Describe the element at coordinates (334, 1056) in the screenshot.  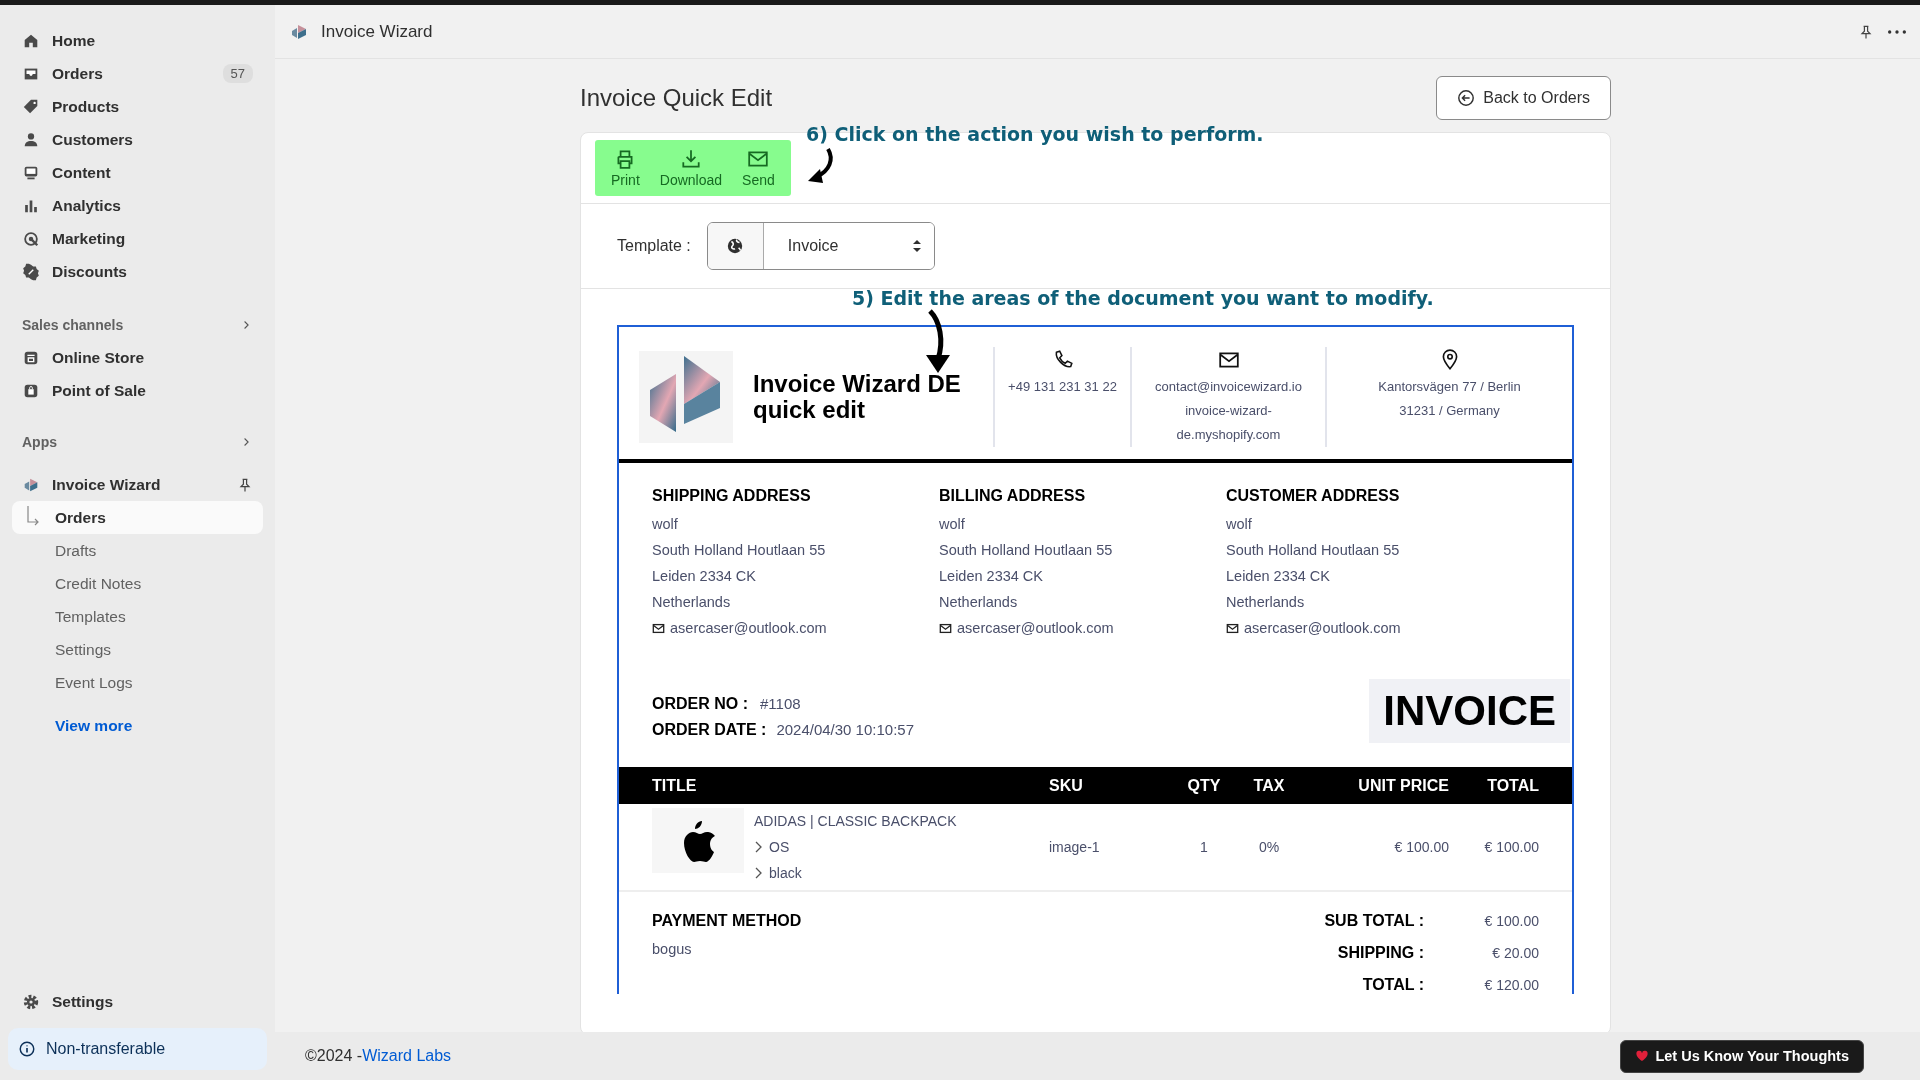
I see `copyright-text: ©2024 -` at that location.